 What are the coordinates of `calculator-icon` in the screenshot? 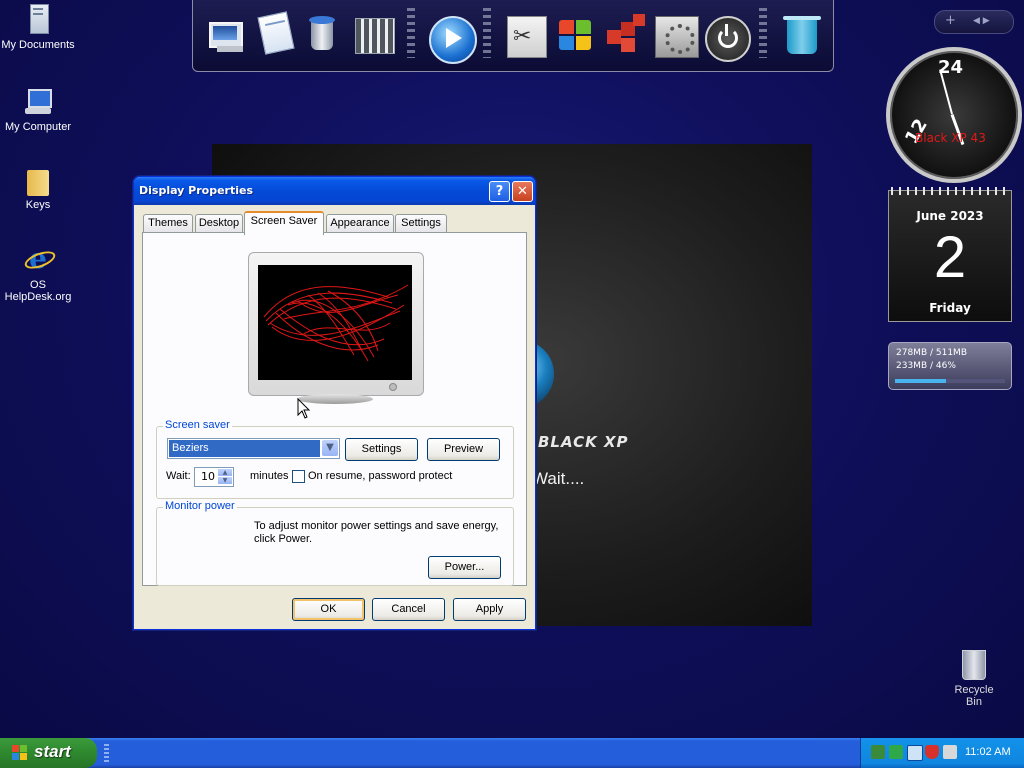 It's located at (375, 34).